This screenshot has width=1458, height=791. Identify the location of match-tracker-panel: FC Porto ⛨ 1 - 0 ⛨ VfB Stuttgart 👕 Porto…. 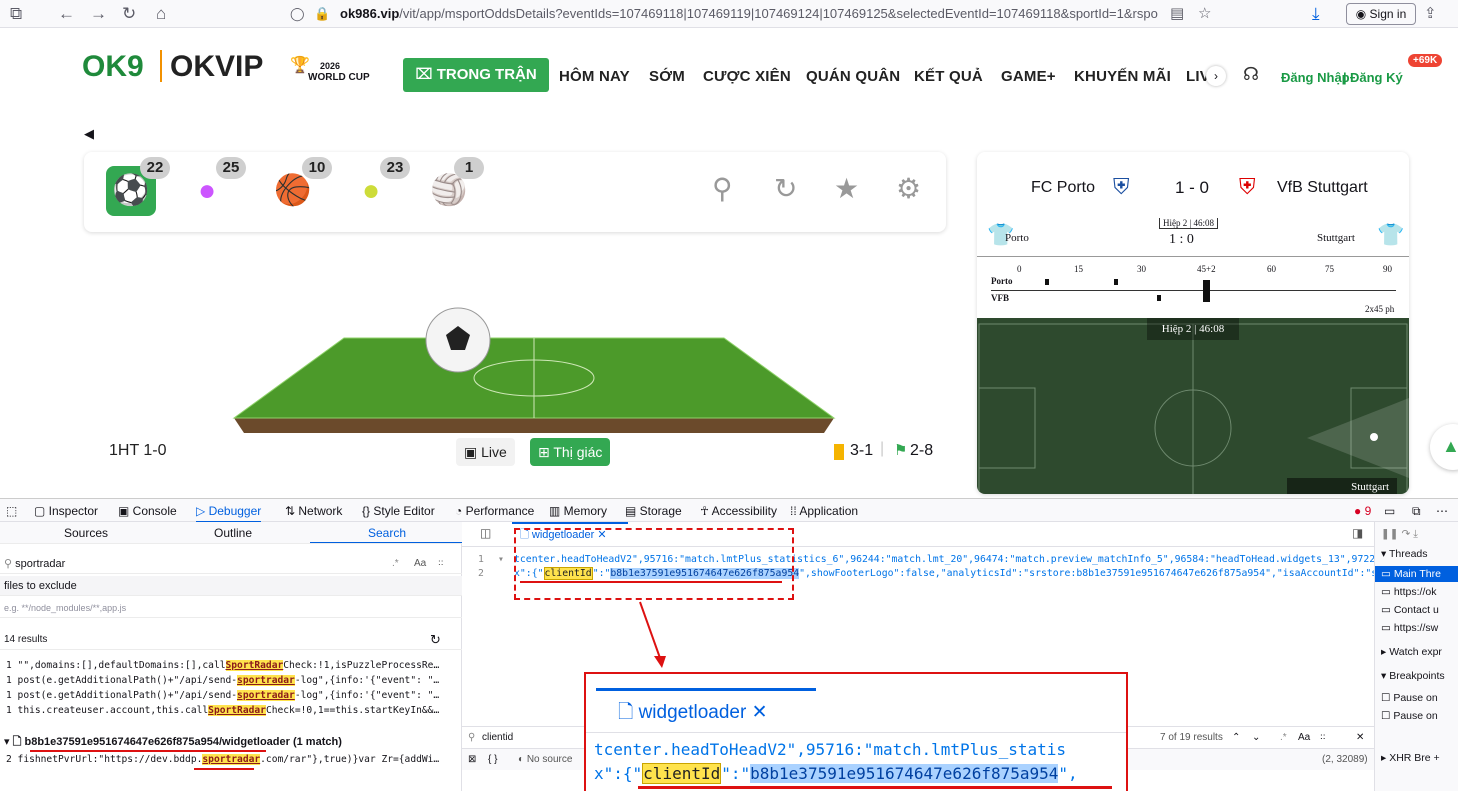
(1193, 323).